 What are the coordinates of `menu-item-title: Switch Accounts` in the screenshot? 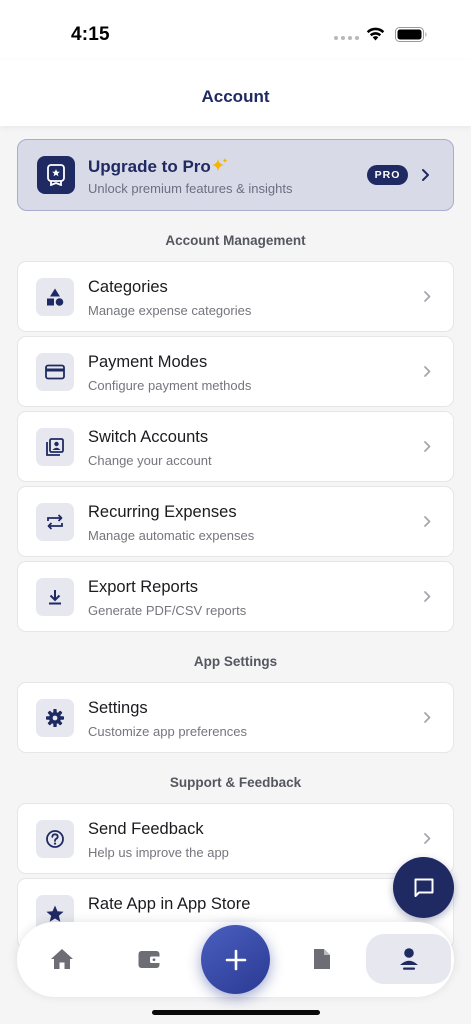 It's located at (148, 437).